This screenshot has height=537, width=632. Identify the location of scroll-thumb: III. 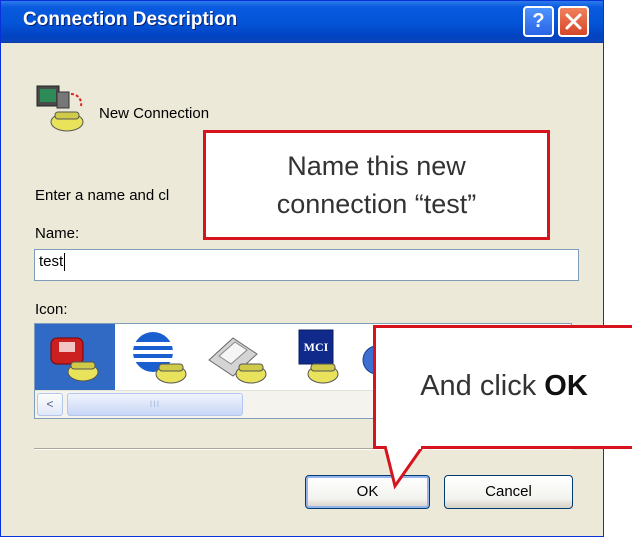
(155, 404).